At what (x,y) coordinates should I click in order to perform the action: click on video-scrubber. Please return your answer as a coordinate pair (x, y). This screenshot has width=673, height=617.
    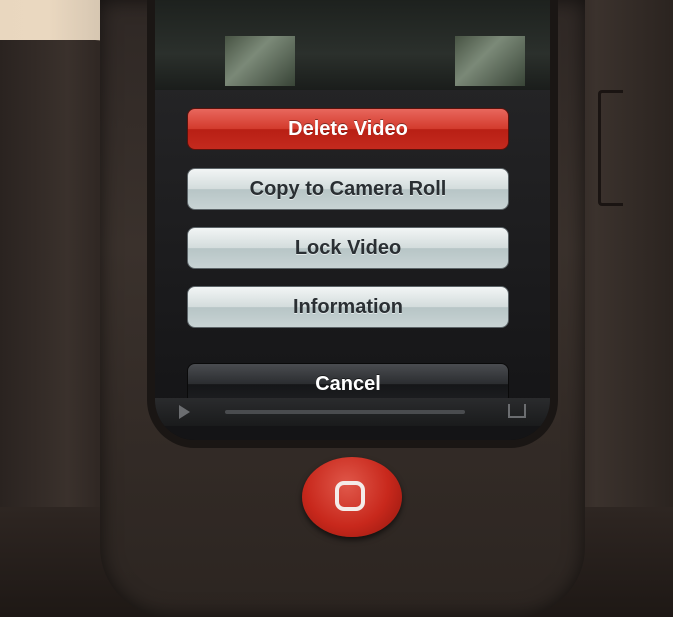
    Looking at the image, I should click on (345, 412).